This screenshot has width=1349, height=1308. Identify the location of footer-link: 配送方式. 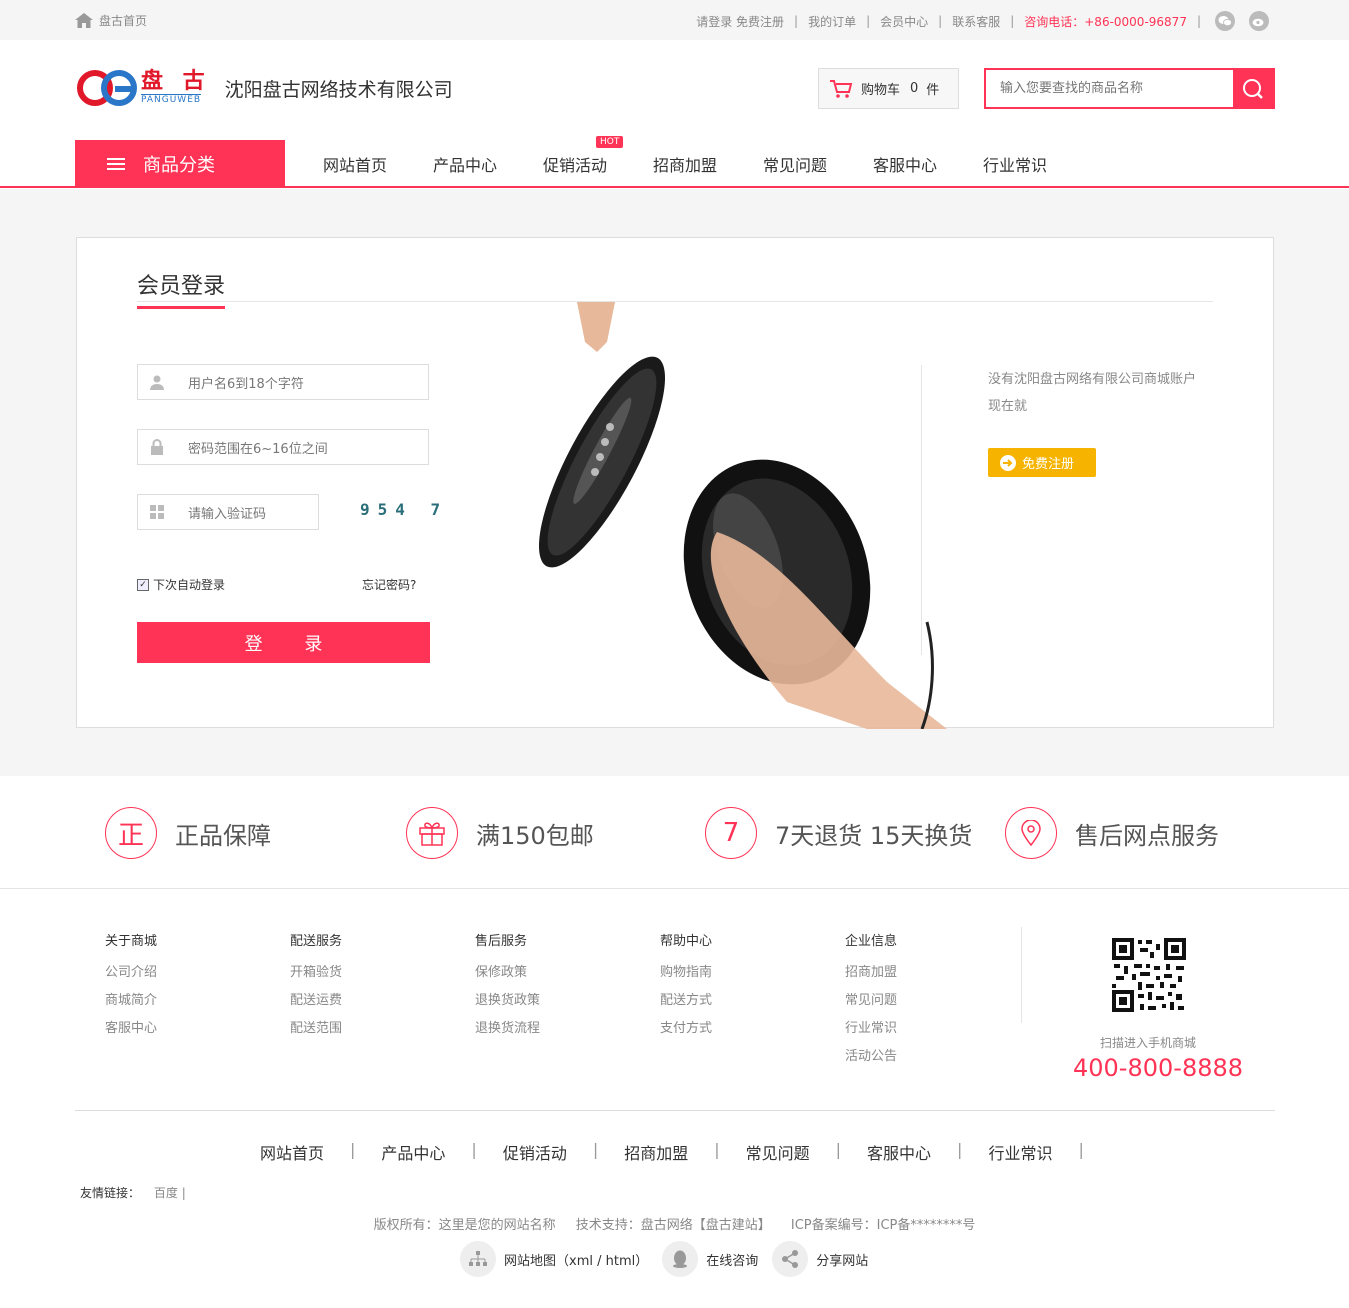
(735, 1001).